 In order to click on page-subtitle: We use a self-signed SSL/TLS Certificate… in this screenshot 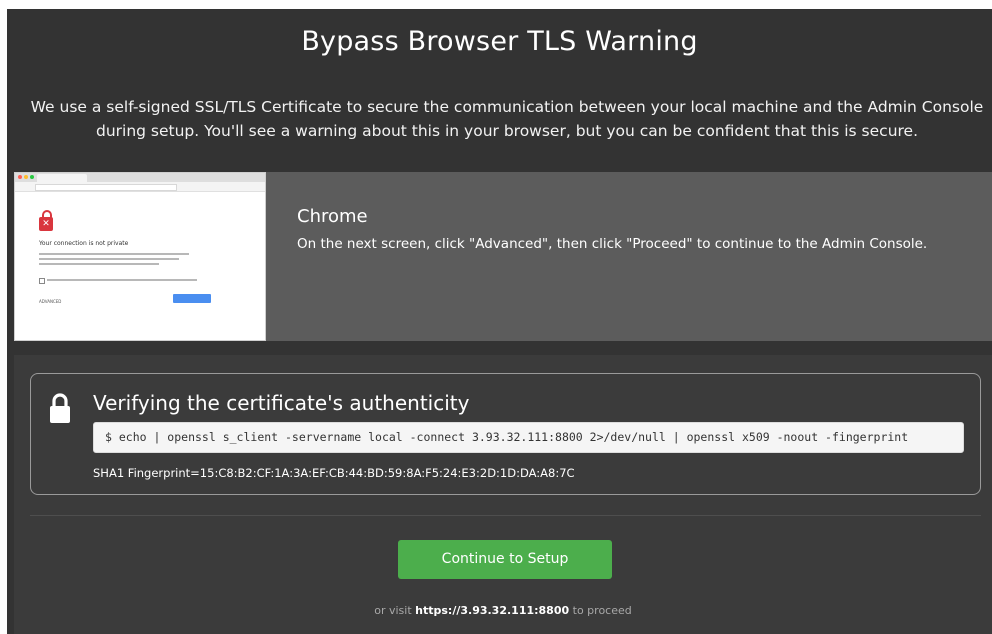, I will do `click(507, 119)`.